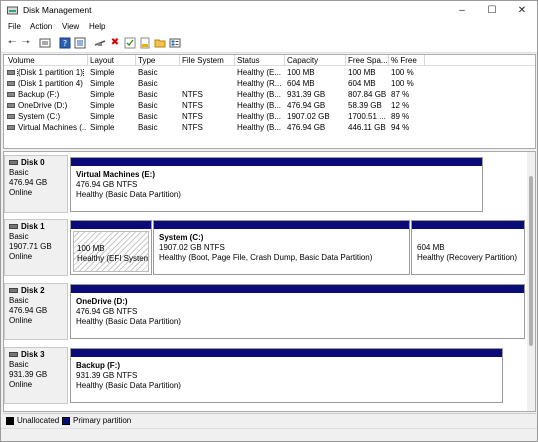 Image resolution: width=538 pixels, height=442 pixels. Describe the element at coordinates (39, 94) in the screenshot. I see `volume-name: Backup (F:)` at that location.